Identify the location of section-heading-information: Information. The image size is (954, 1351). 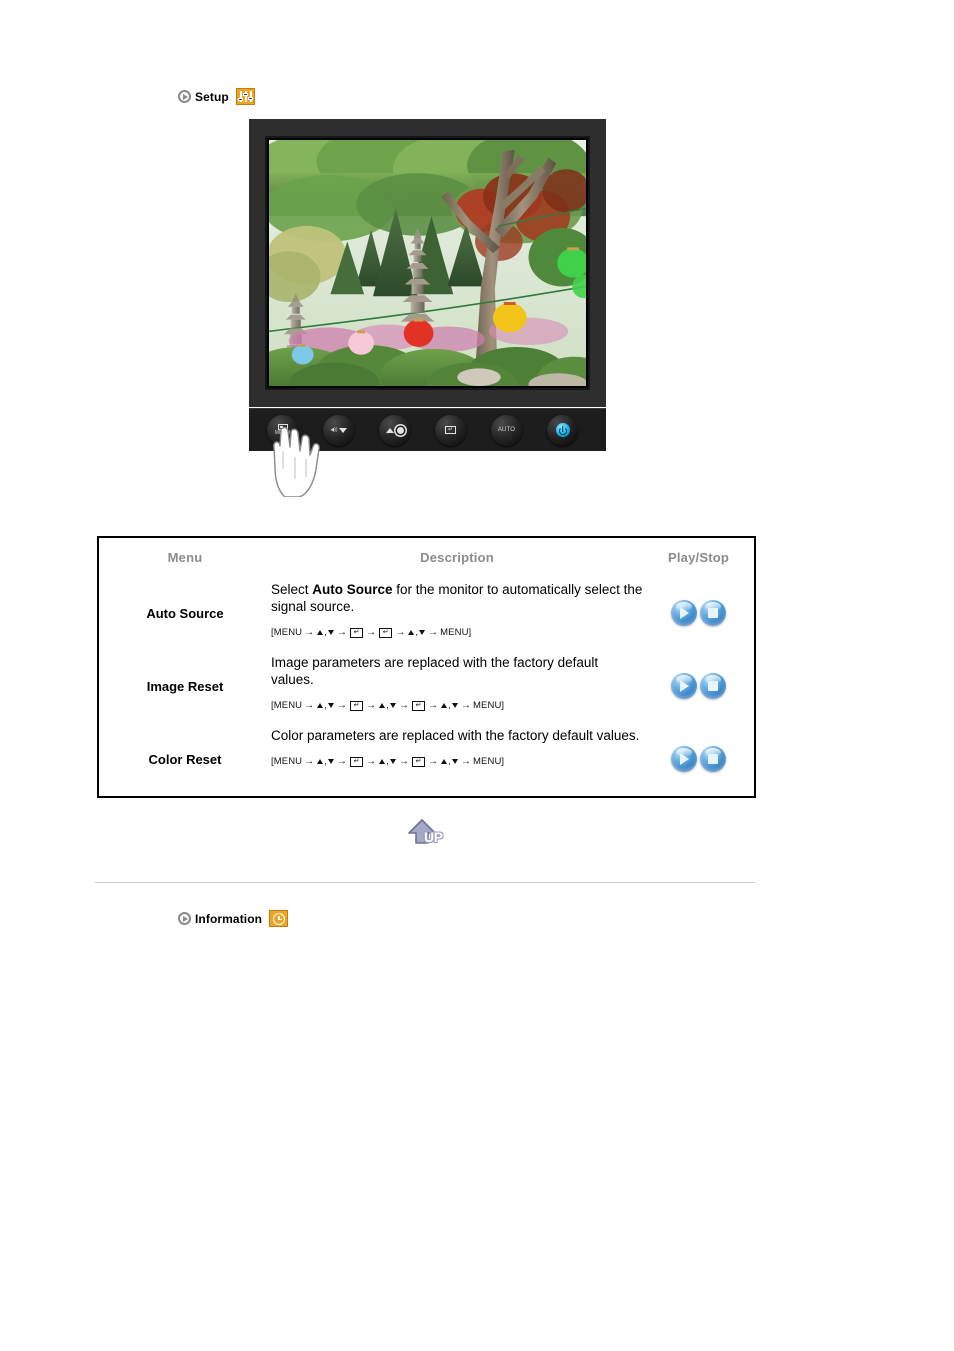
(233, 918).